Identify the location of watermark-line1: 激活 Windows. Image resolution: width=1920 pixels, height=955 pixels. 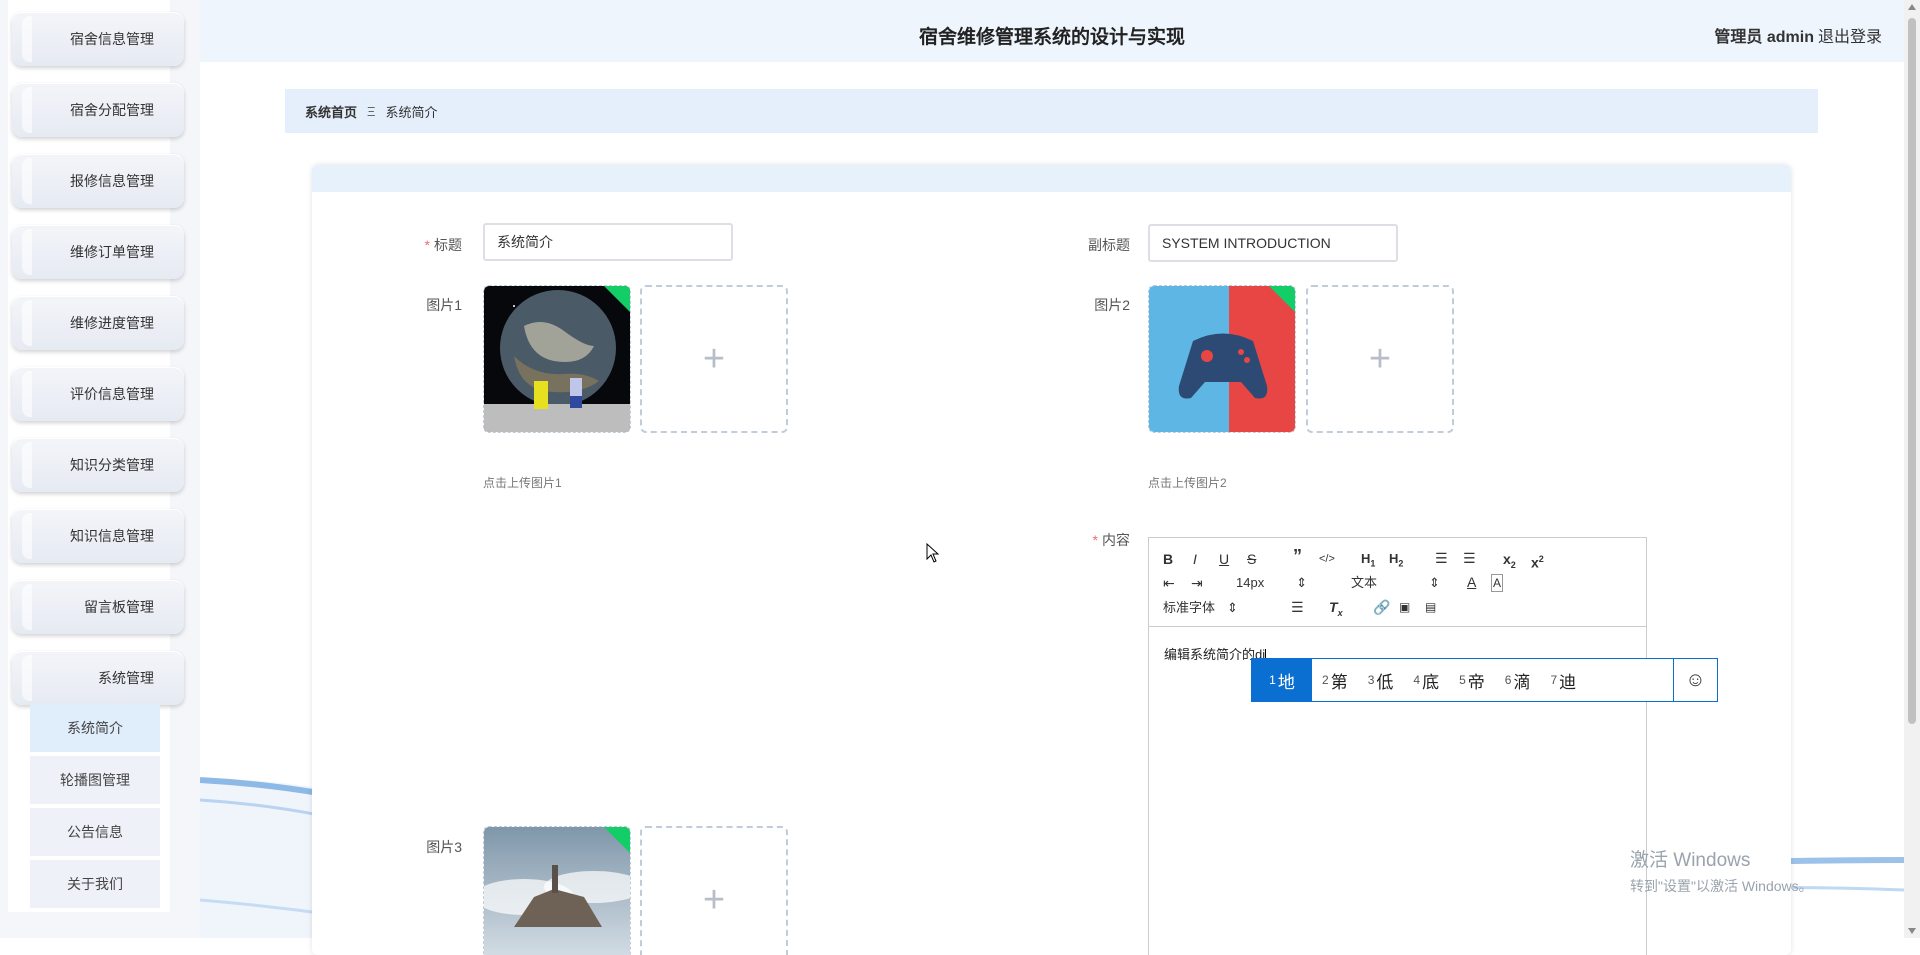
(1690, 860).